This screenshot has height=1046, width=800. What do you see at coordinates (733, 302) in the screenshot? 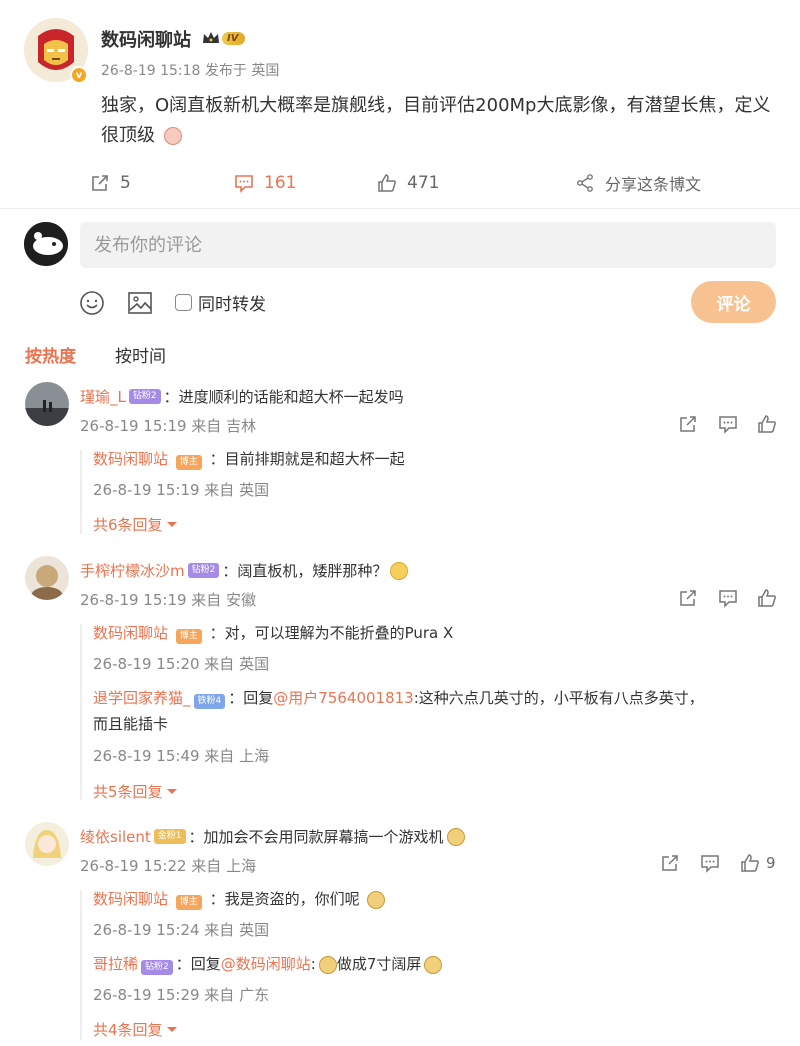
I see `submit-comment-button: 评论` at bounding box center [733, 302].